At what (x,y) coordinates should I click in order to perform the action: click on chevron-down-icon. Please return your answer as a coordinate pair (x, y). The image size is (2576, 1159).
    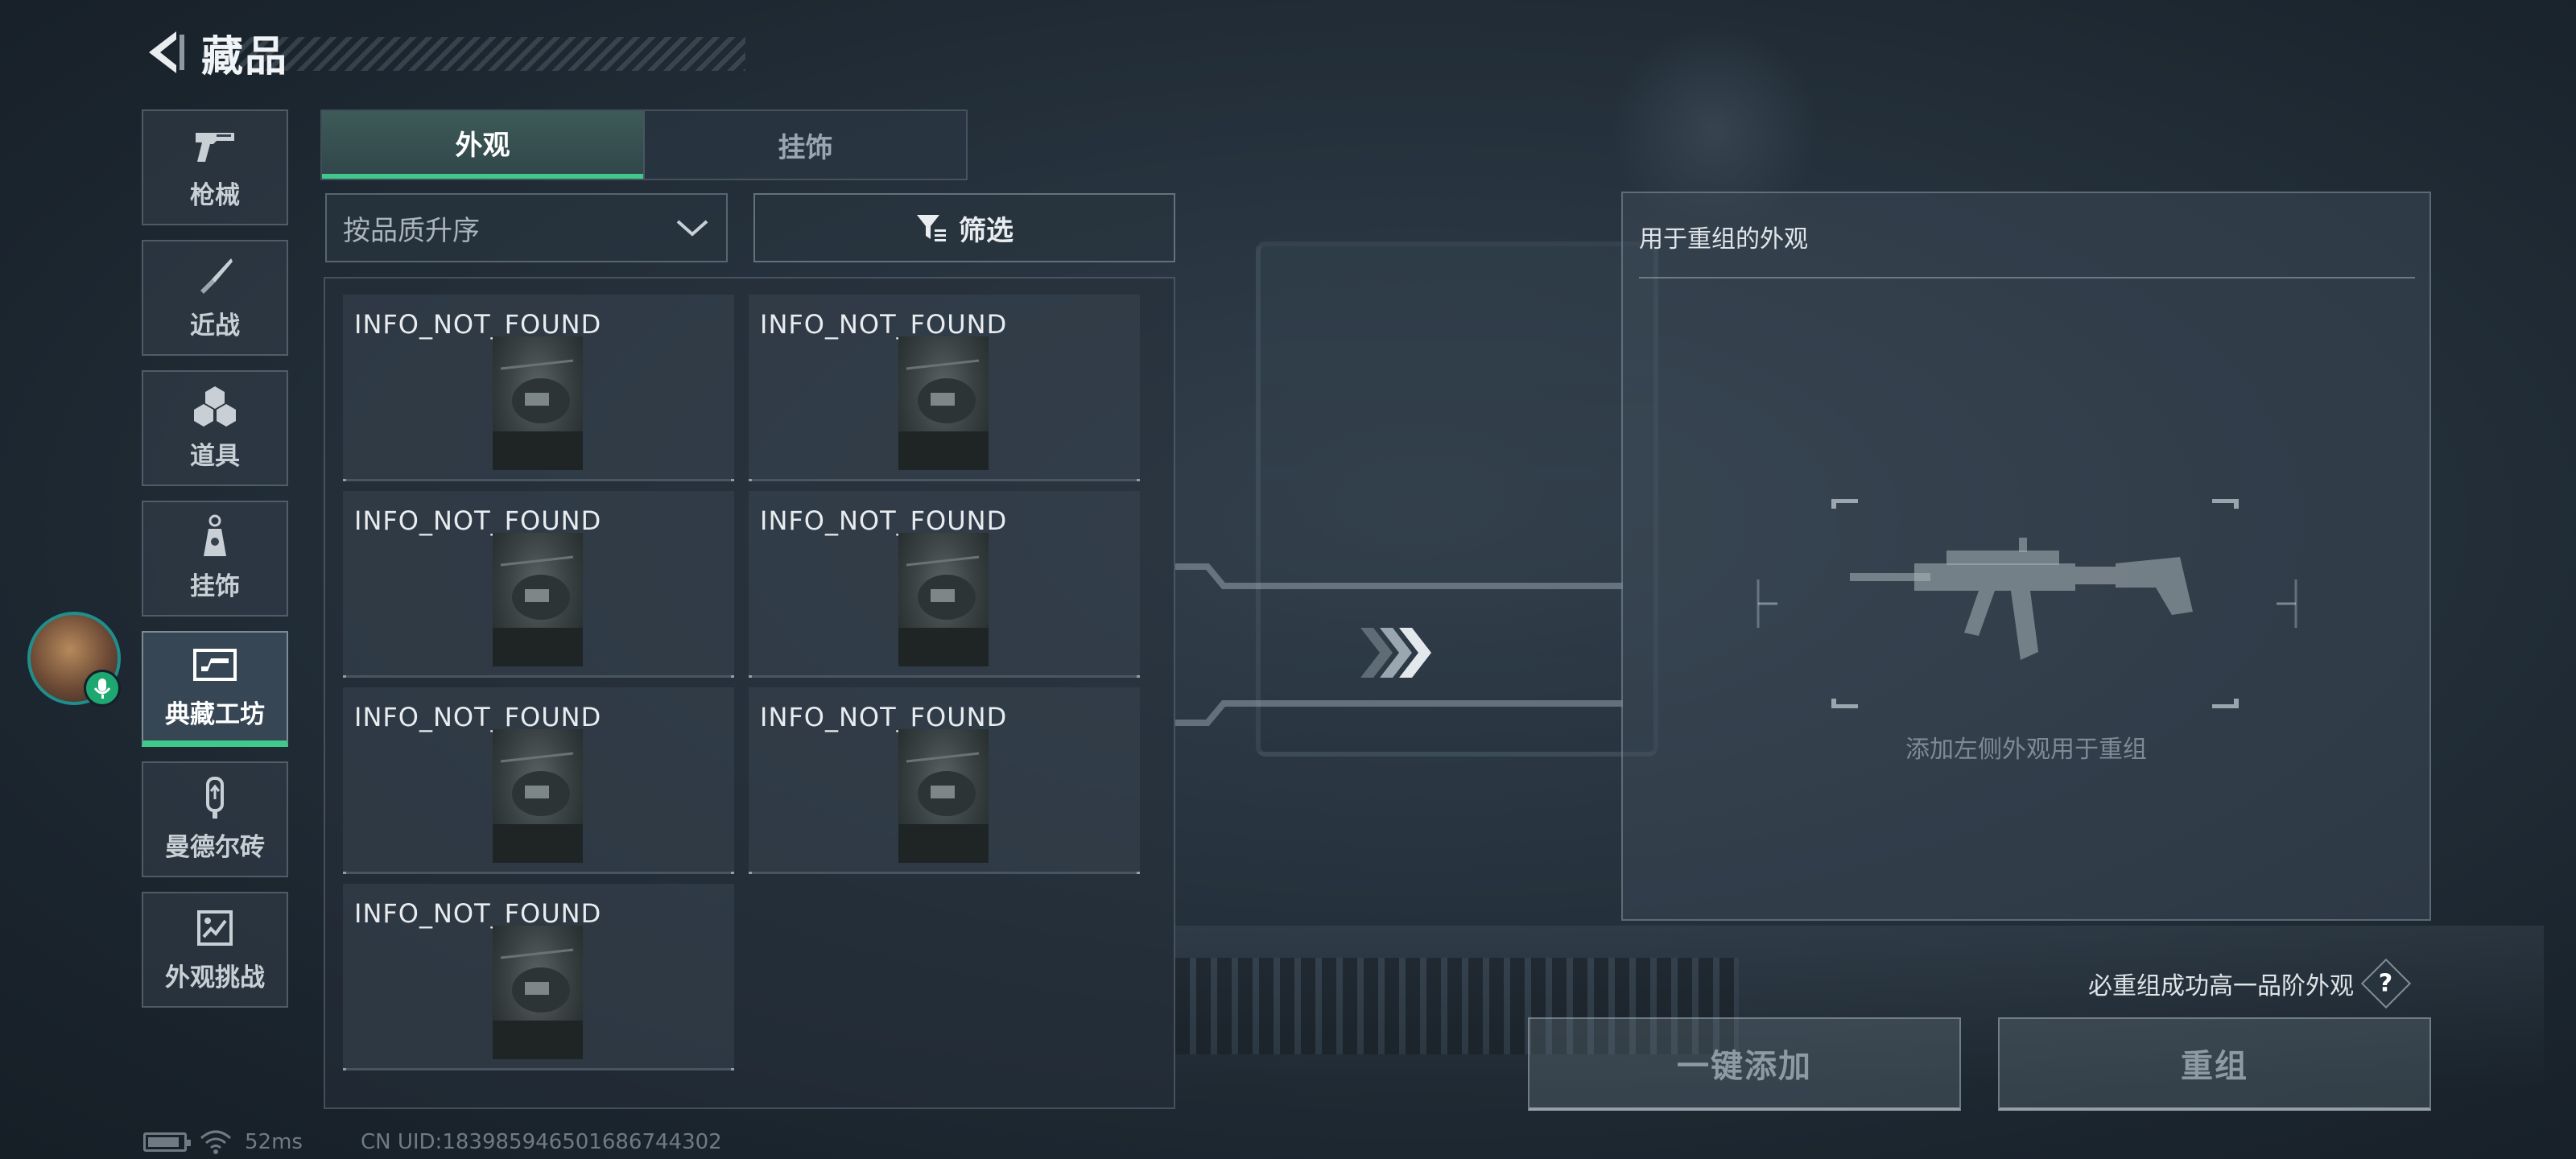
    Looking at the image, I should click on (692, 228).